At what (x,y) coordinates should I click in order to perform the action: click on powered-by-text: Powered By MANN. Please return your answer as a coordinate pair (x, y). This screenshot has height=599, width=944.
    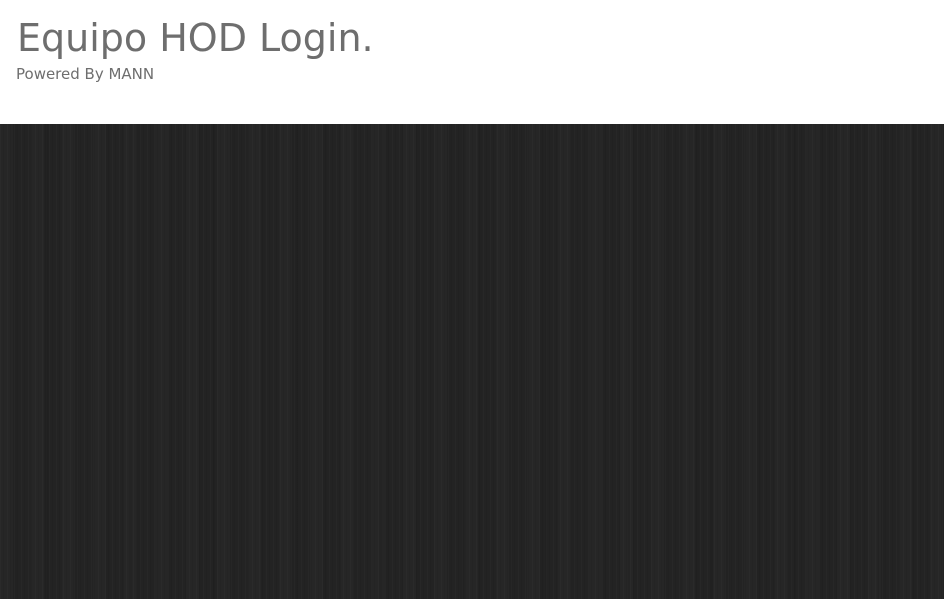
    Looking at the image, I should click on (85, 74).